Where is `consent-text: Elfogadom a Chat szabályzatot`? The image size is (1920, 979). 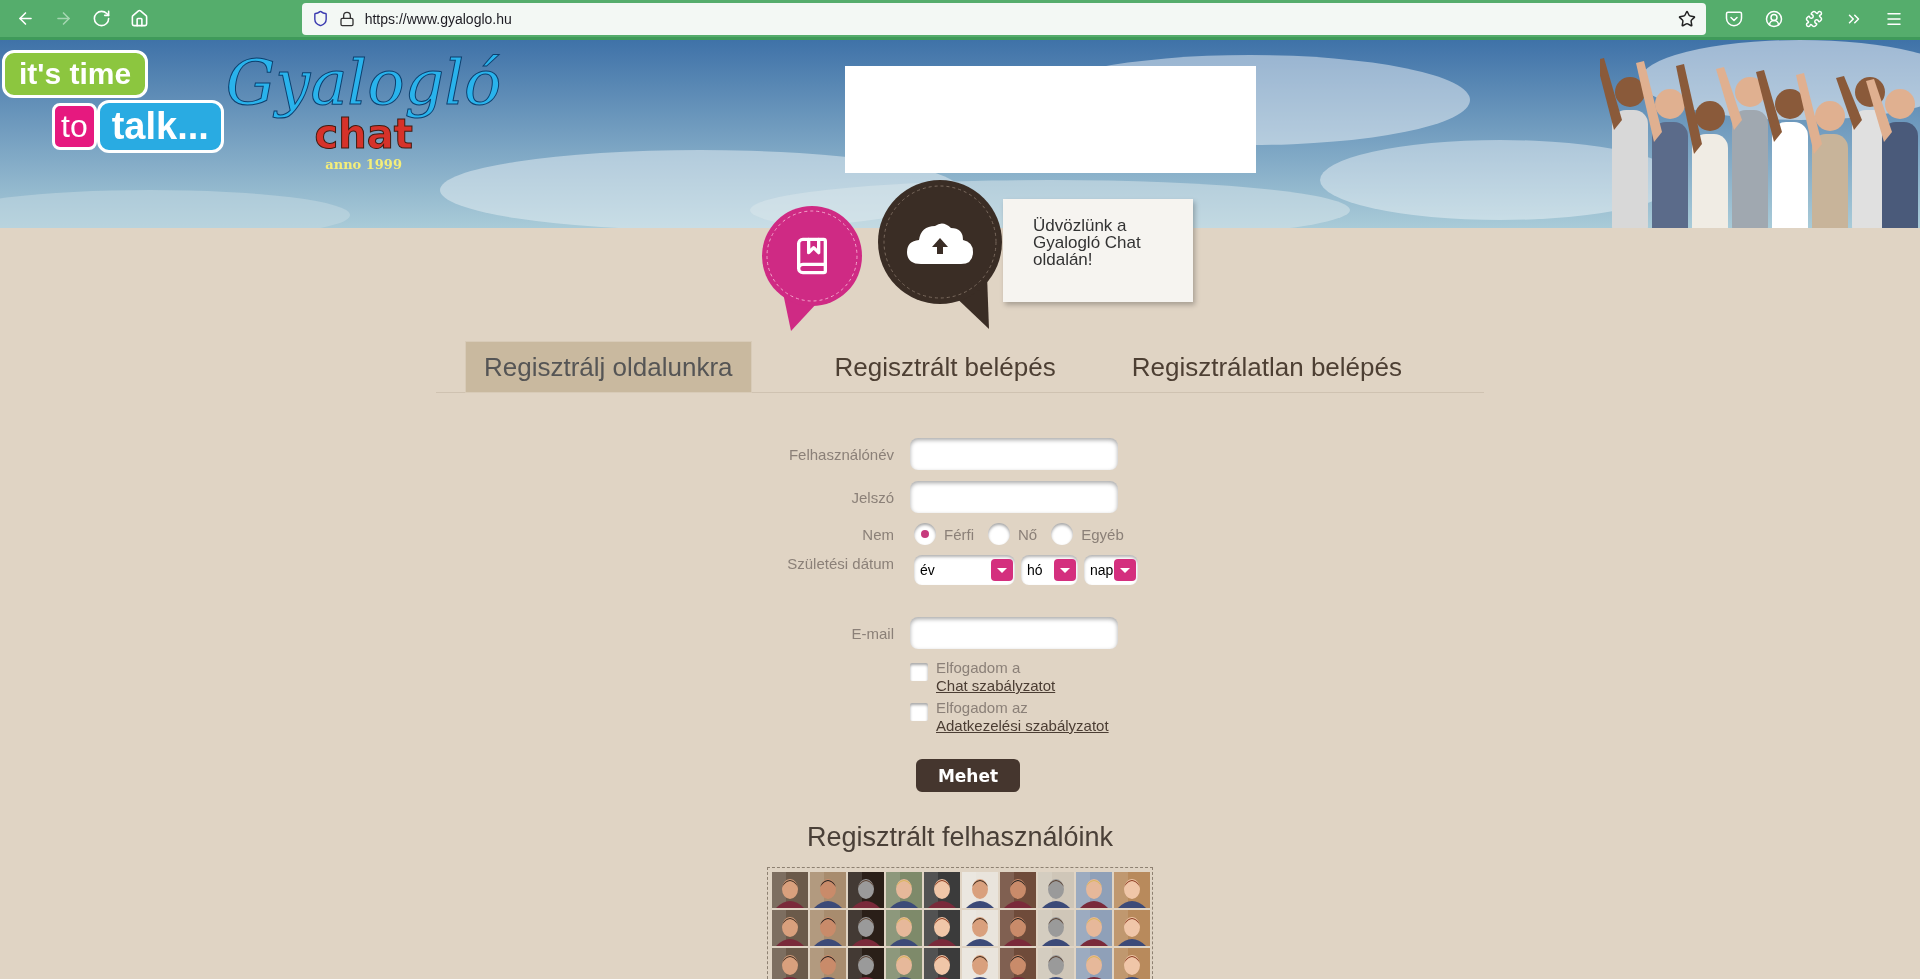
consent-text: Elfogadom a Chat szabályzatot is located at coordinates (996, 677).